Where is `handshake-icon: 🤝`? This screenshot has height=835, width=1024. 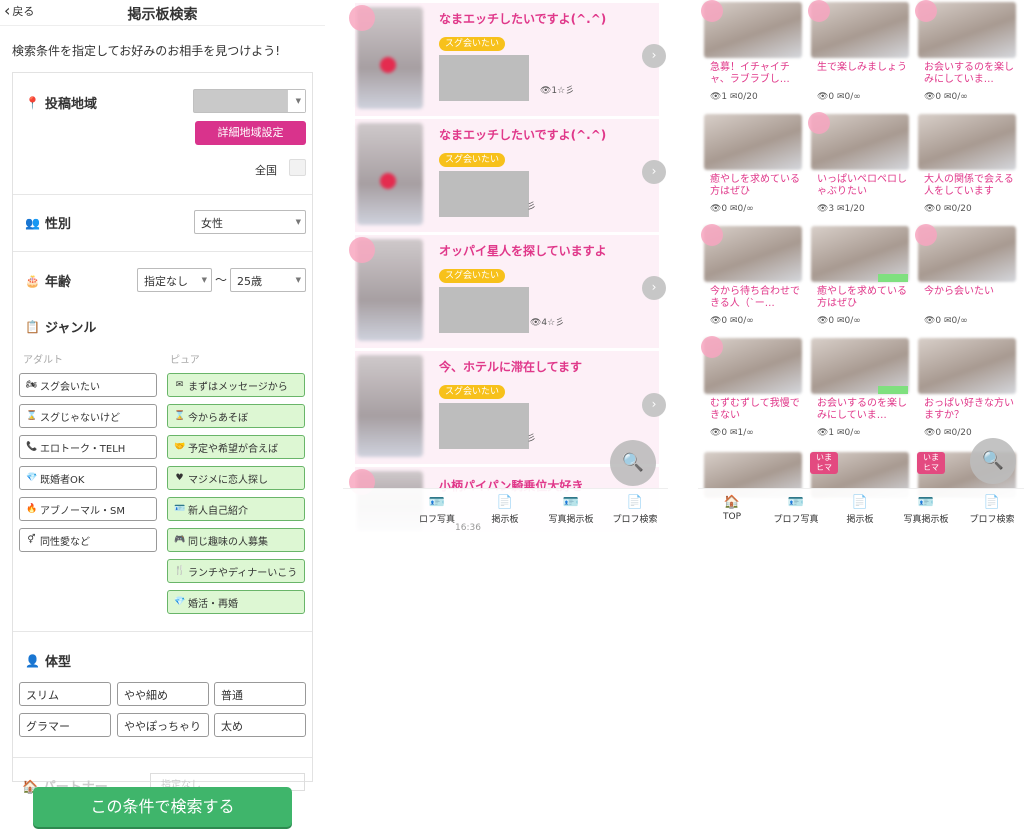
handshake-icon: 🤝 is located at coordinates (180, 447).